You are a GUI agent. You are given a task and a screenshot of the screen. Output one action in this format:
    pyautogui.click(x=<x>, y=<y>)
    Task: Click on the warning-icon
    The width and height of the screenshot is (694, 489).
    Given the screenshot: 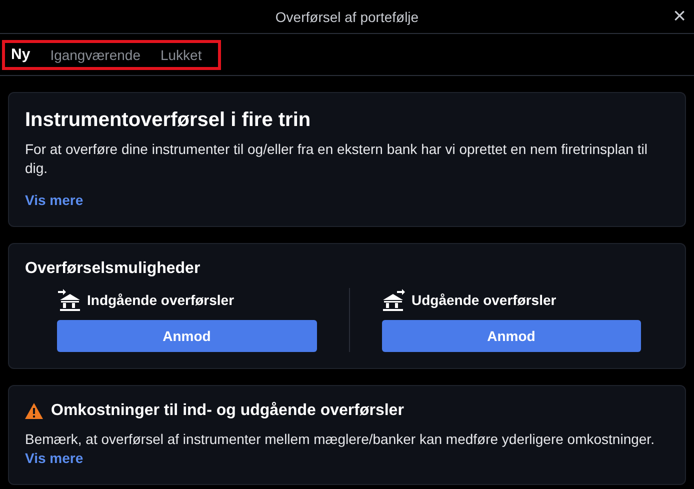 What is the action you would take?
    pyautogui.click(x=34, y=411)
    